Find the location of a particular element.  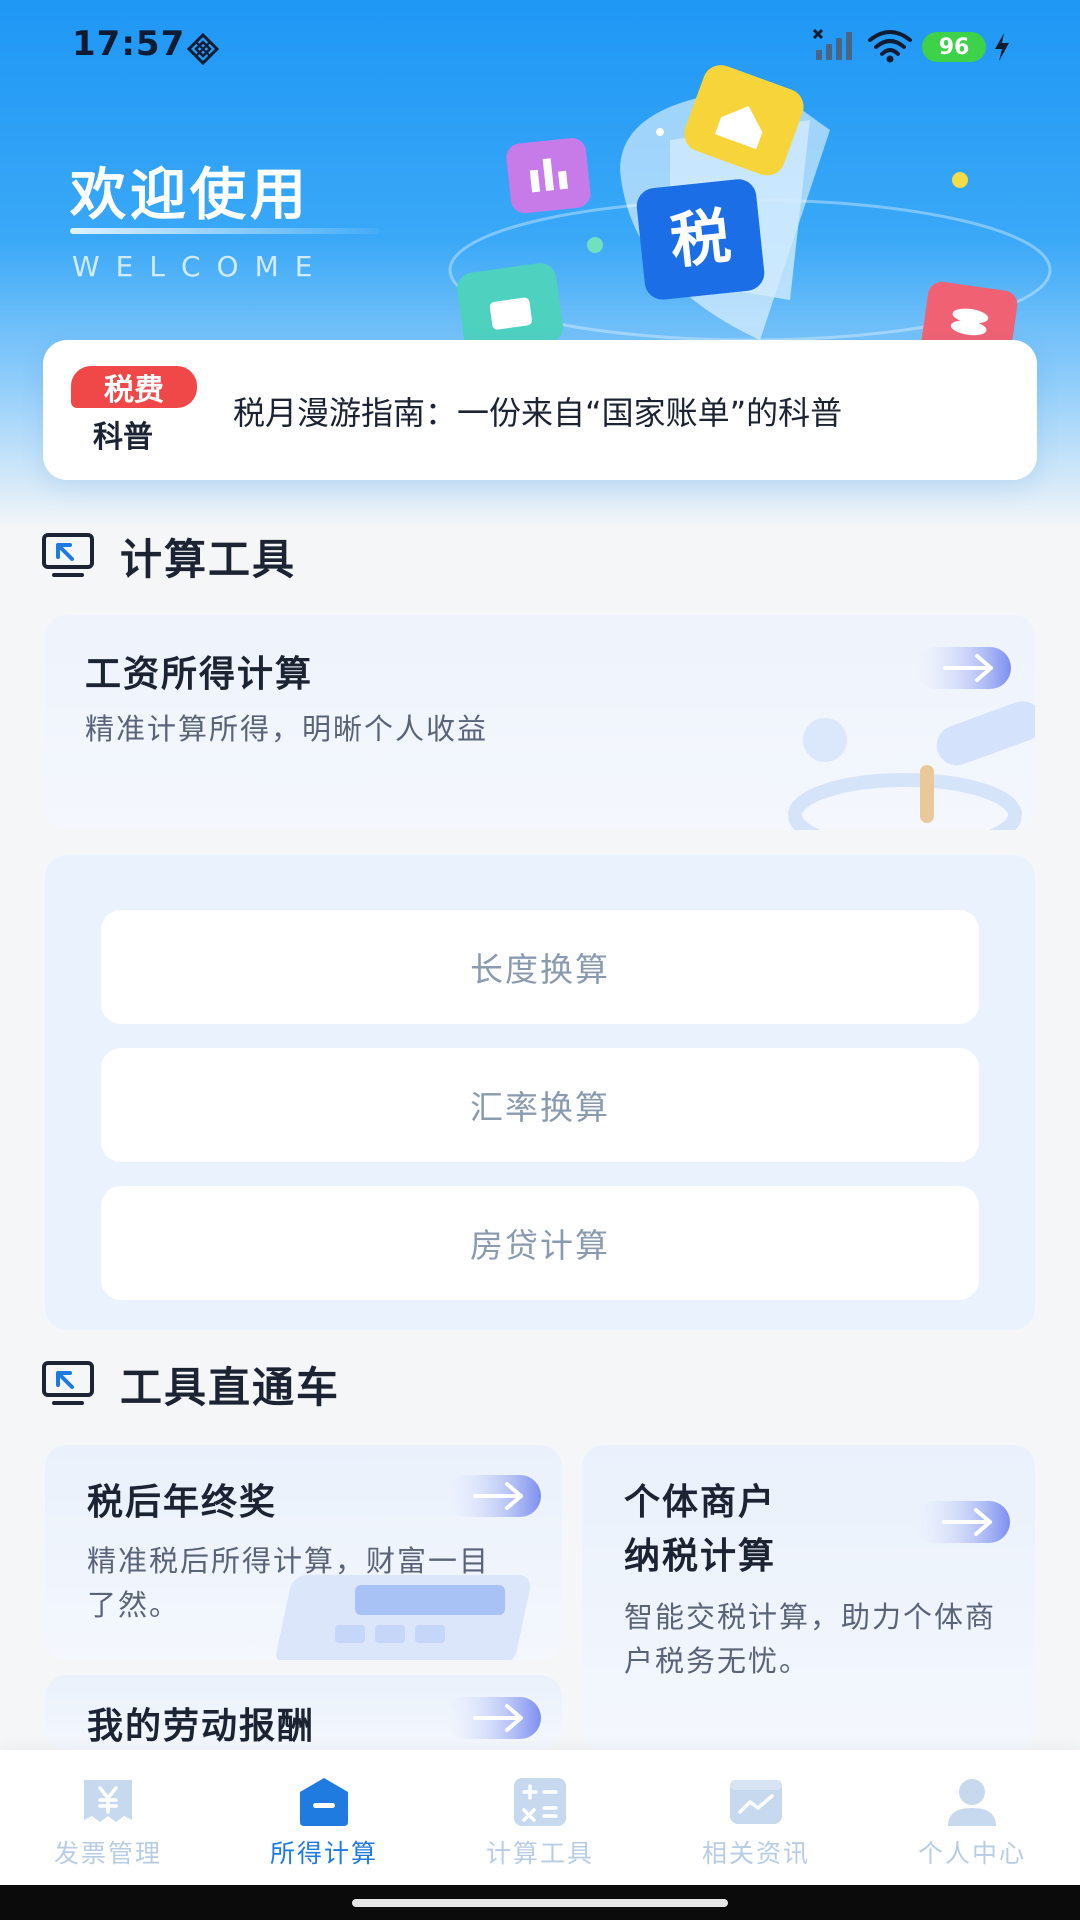

welcome-underline is located at coordinates (225, 231).